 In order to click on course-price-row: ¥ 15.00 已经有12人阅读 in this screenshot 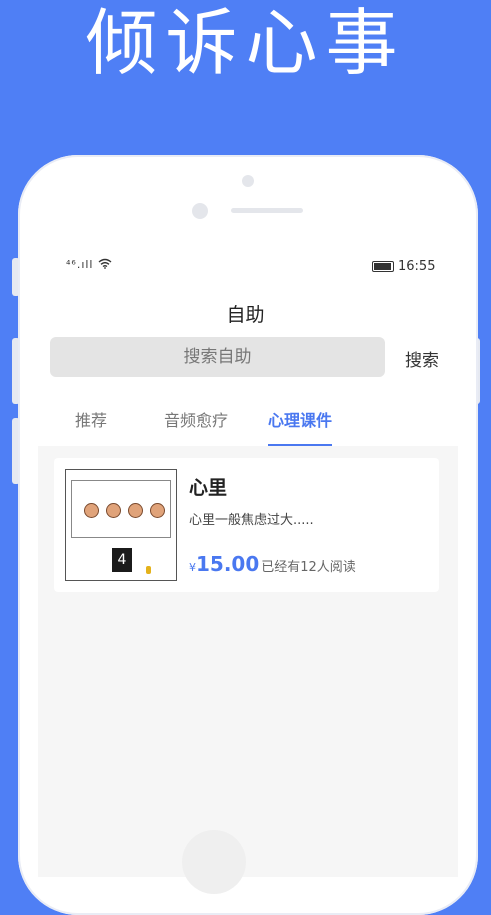, I will do `click(272, 564)`.